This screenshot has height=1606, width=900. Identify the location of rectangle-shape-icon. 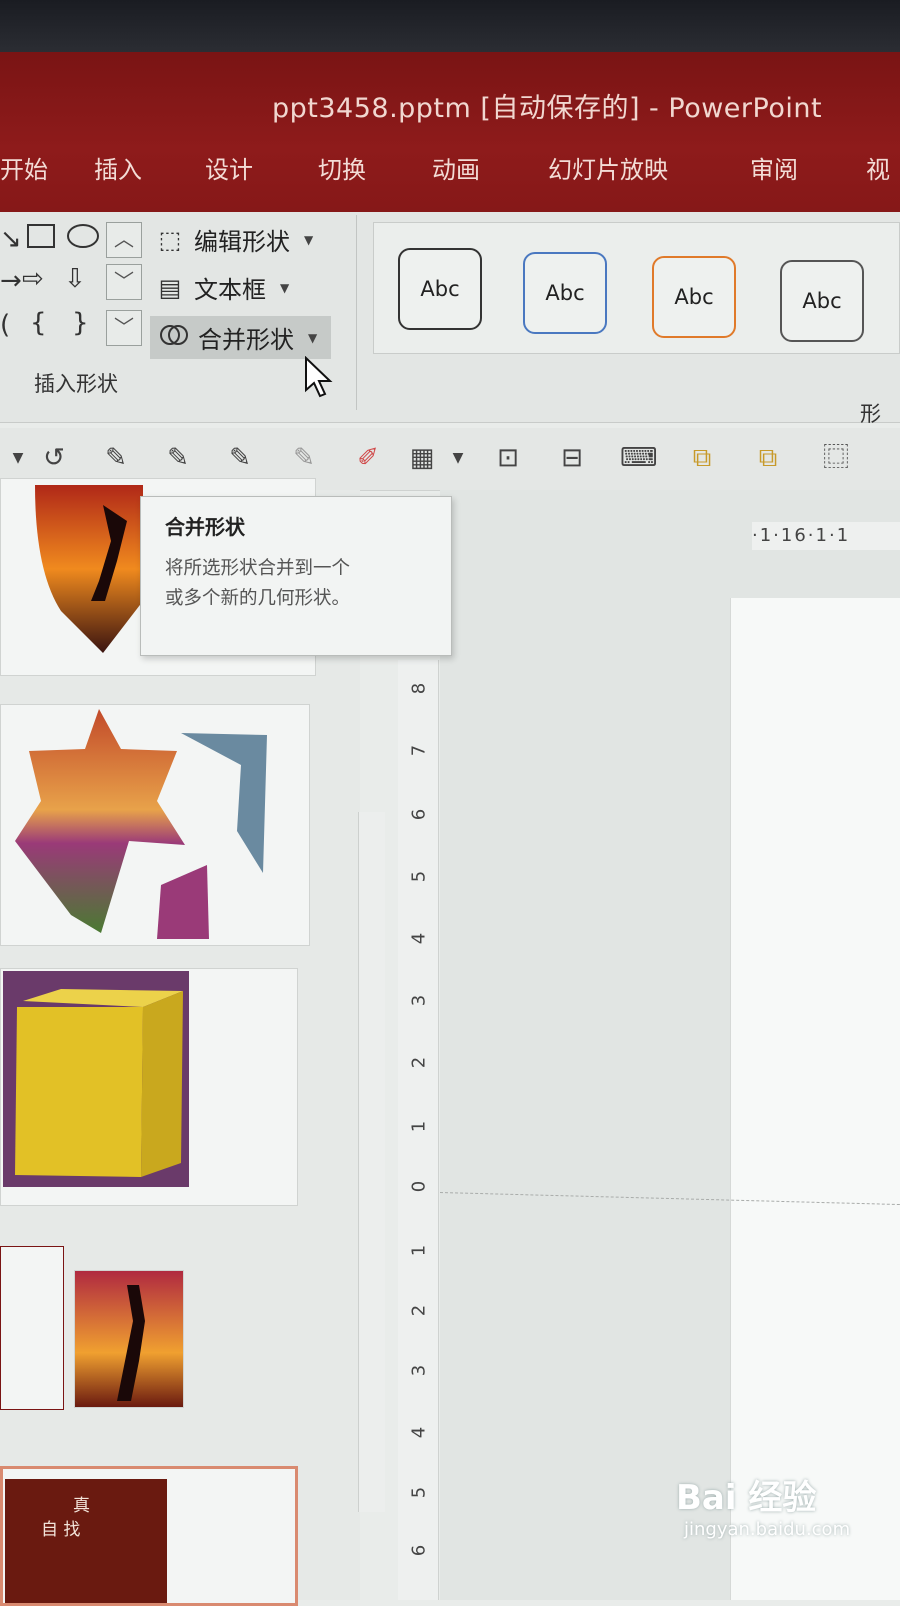
(41, 239).